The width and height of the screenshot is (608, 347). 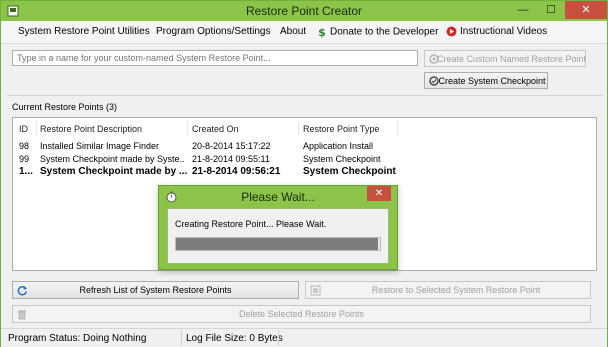 I want to click on row-created-on: 21-8-2014 09:56:21, so click(x=236, y=171).